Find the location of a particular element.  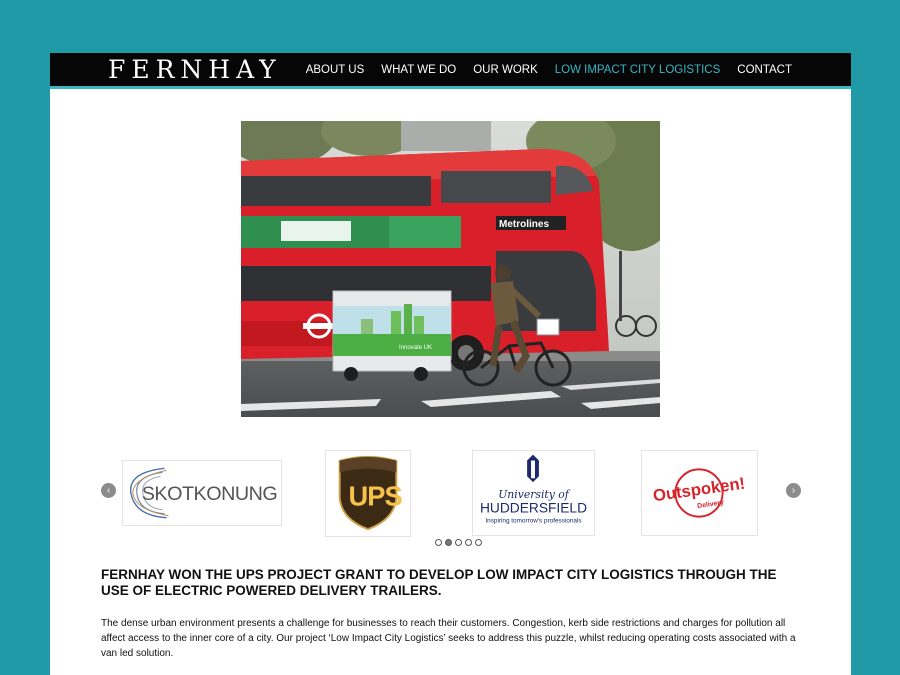

ups-shield-icon: UPS is located at coordinates (370, 493).